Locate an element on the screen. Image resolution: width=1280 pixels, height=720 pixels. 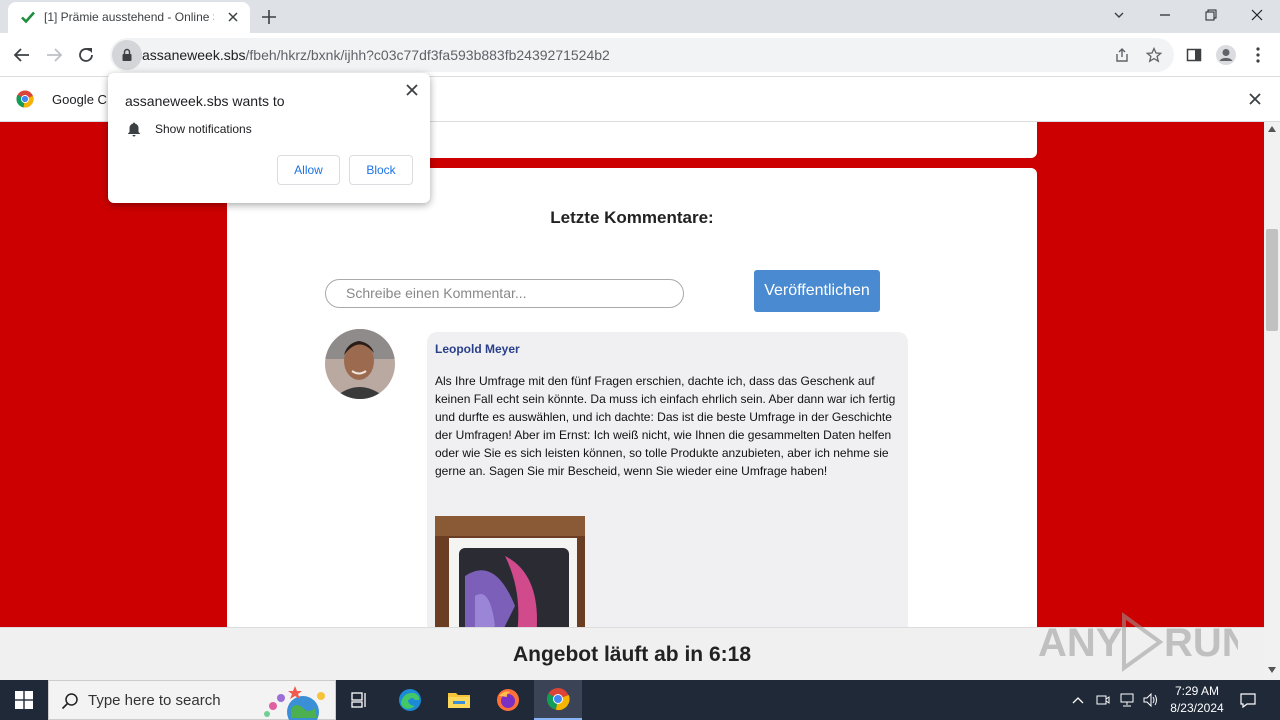
chrome-logo-icon is located at coordinates (25, 99).